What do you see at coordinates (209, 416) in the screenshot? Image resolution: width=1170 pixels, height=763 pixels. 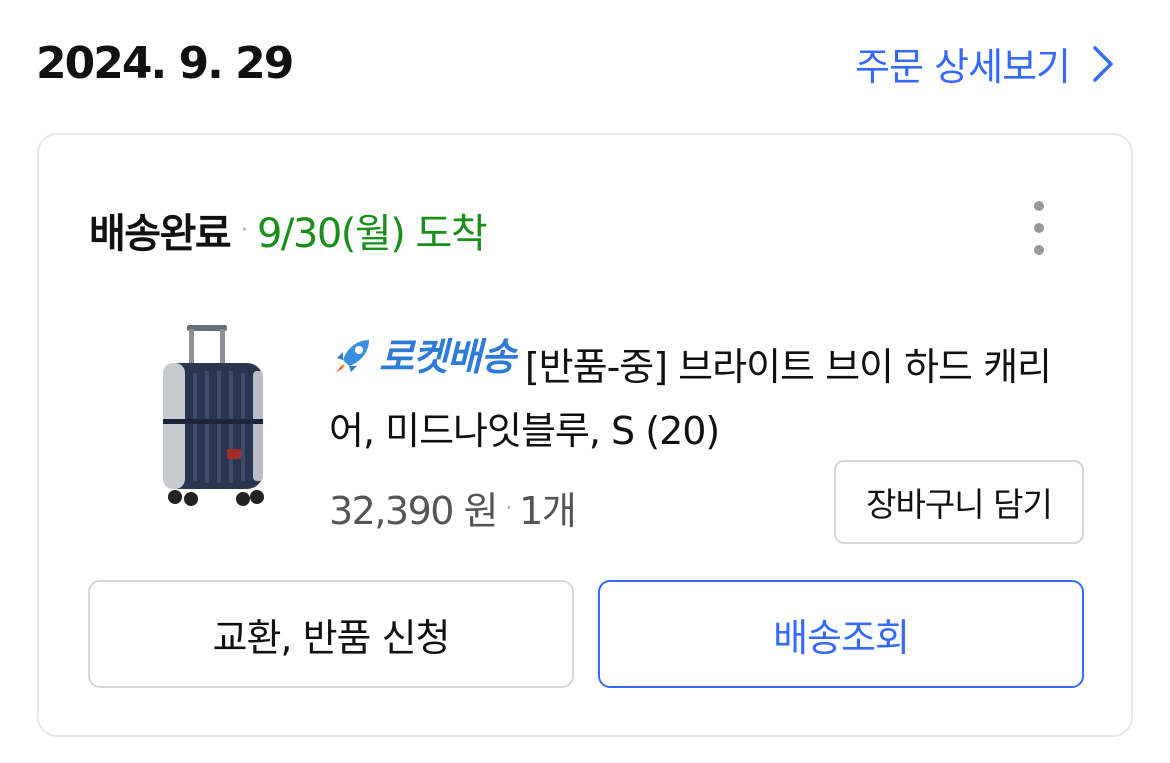 I see `product-thumbnail` at bounding box center [209, 416].